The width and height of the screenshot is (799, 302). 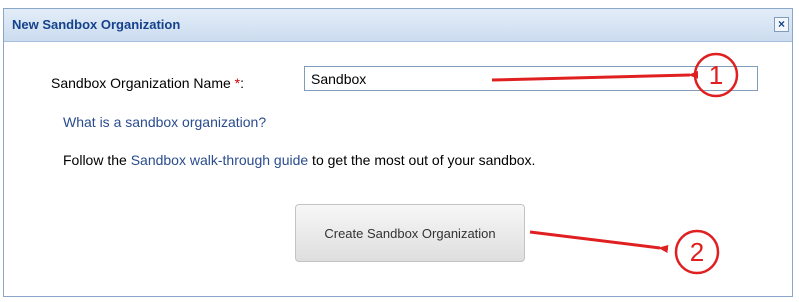 I want to click on close-icon: ×, so click(x=781, y=24).